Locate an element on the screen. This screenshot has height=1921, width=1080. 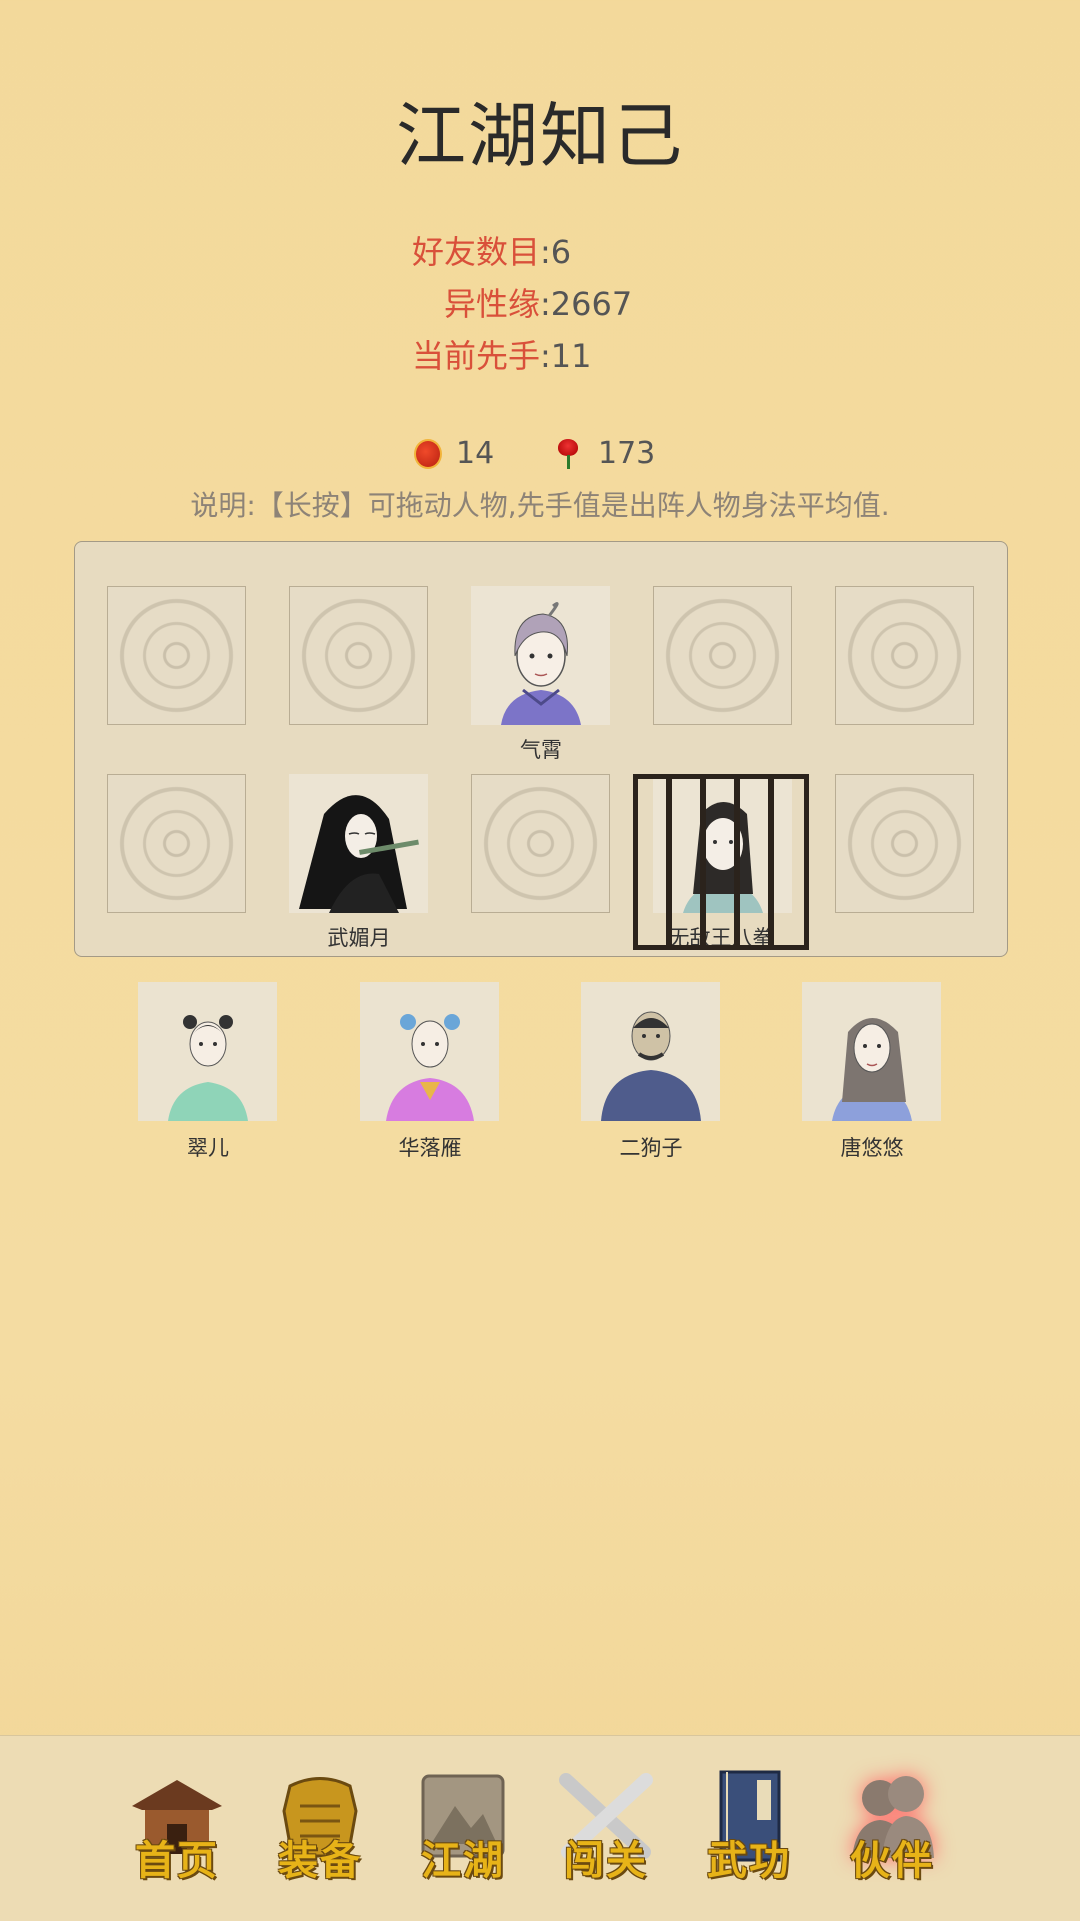
character-name: 二狗子 is located at coordinates (651, 1148).